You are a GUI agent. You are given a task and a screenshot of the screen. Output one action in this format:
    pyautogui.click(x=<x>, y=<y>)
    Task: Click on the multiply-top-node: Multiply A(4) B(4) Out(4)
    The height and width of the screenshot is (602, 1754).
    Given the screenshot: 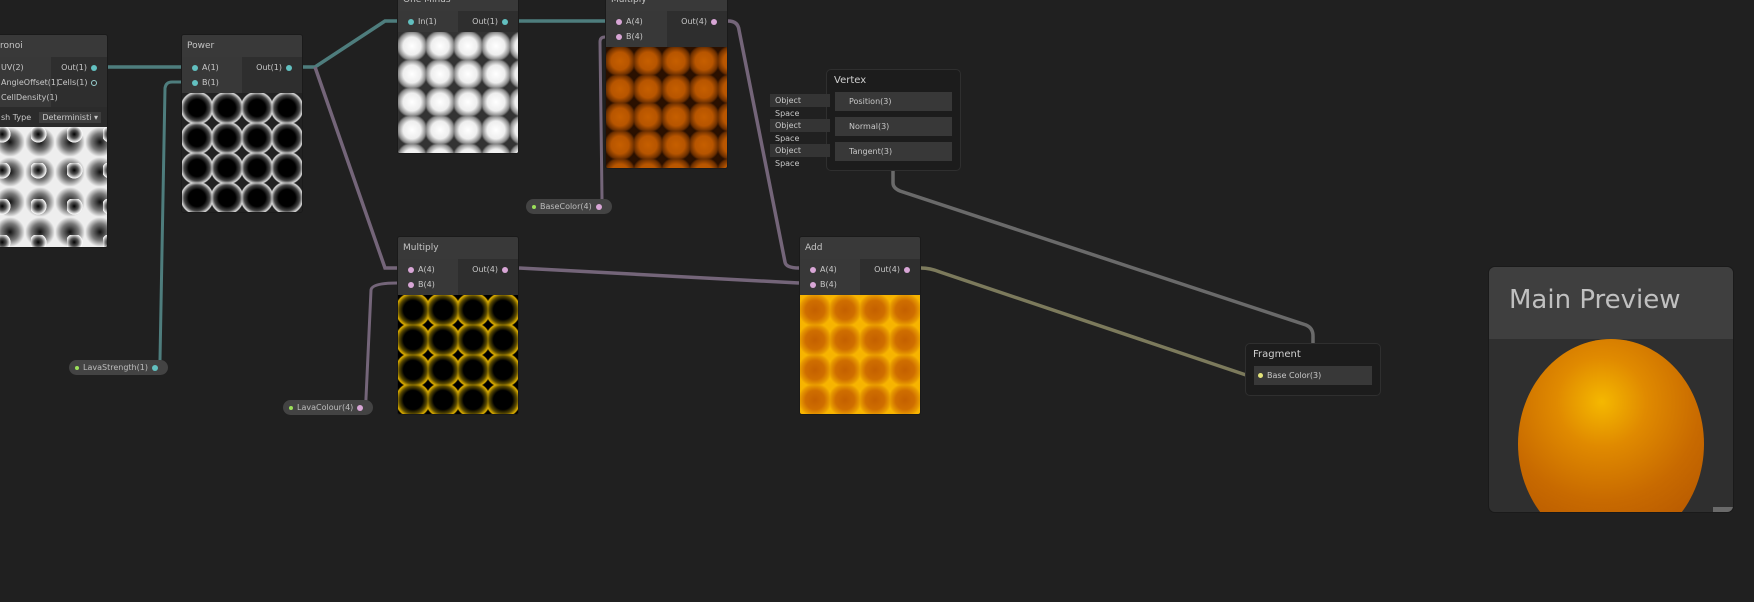 What is the action you would take?
    pyautogui.click(x=666, y=84)
    